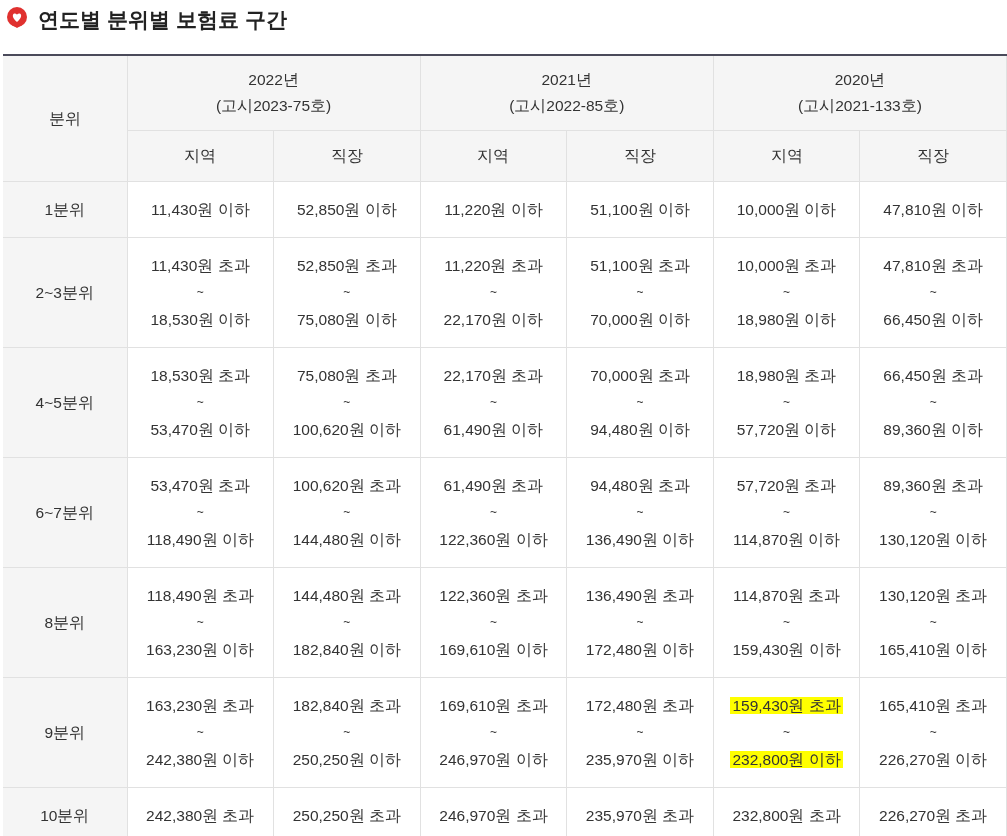 Image resolution: width=1007 pixels, height=836 pixels. What do you see at coordinates (274, 92) in the screenshot?
I see `header-cell: 2022년 (고시2023-75호)` at bounding box center [274, 92].